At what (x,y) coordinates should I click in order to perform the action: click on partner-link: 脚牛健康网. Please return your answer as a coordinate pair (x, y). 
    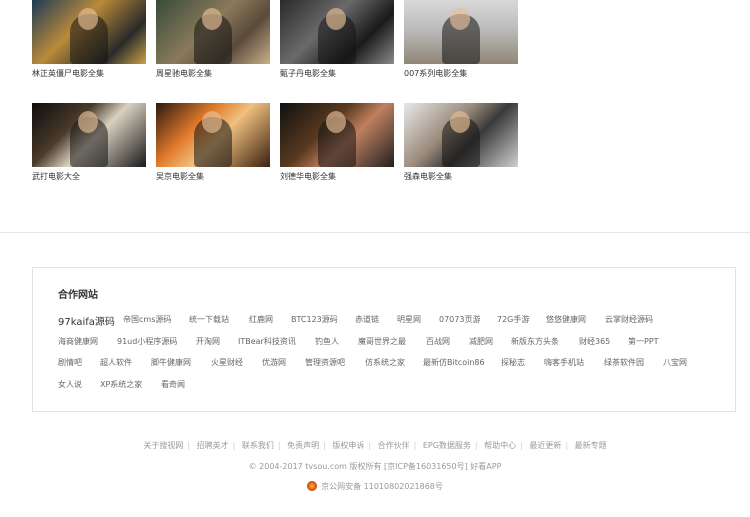
    Looking at the image, I should click on (171, 362).